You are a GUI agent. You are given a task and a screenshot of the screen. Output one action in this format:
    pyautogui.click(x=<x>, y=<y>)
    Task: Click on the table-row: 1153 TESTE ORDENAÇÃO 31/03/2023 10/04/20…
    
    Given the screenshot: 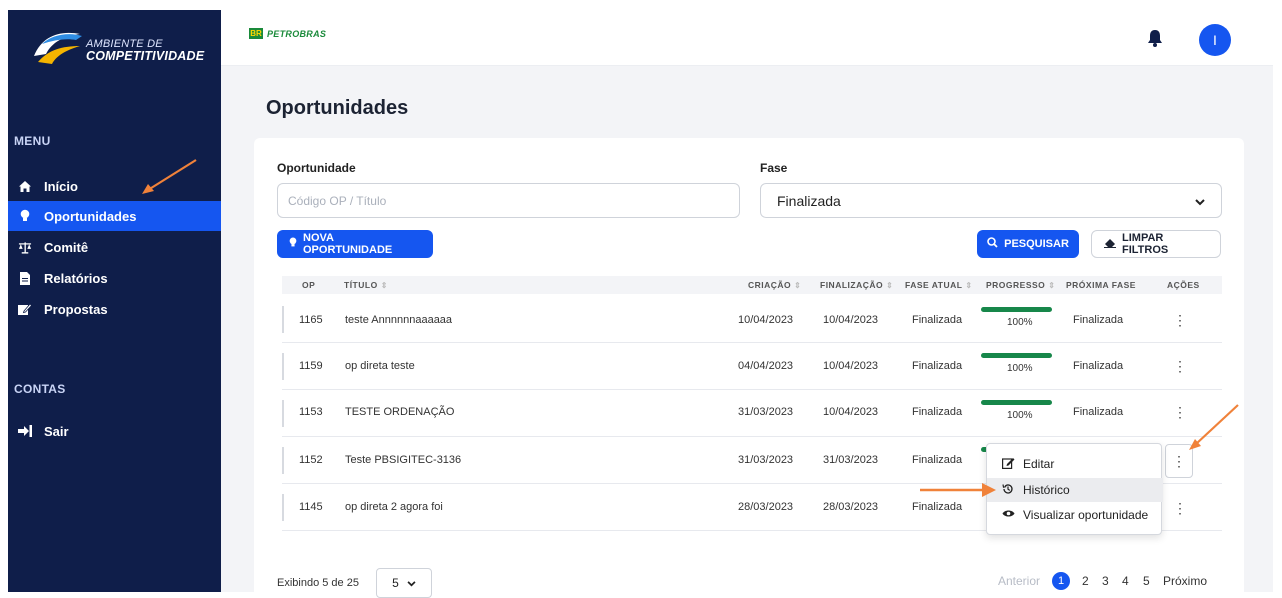 What is the action you would take?
    pyautogui.click(x=752, y=413)
    